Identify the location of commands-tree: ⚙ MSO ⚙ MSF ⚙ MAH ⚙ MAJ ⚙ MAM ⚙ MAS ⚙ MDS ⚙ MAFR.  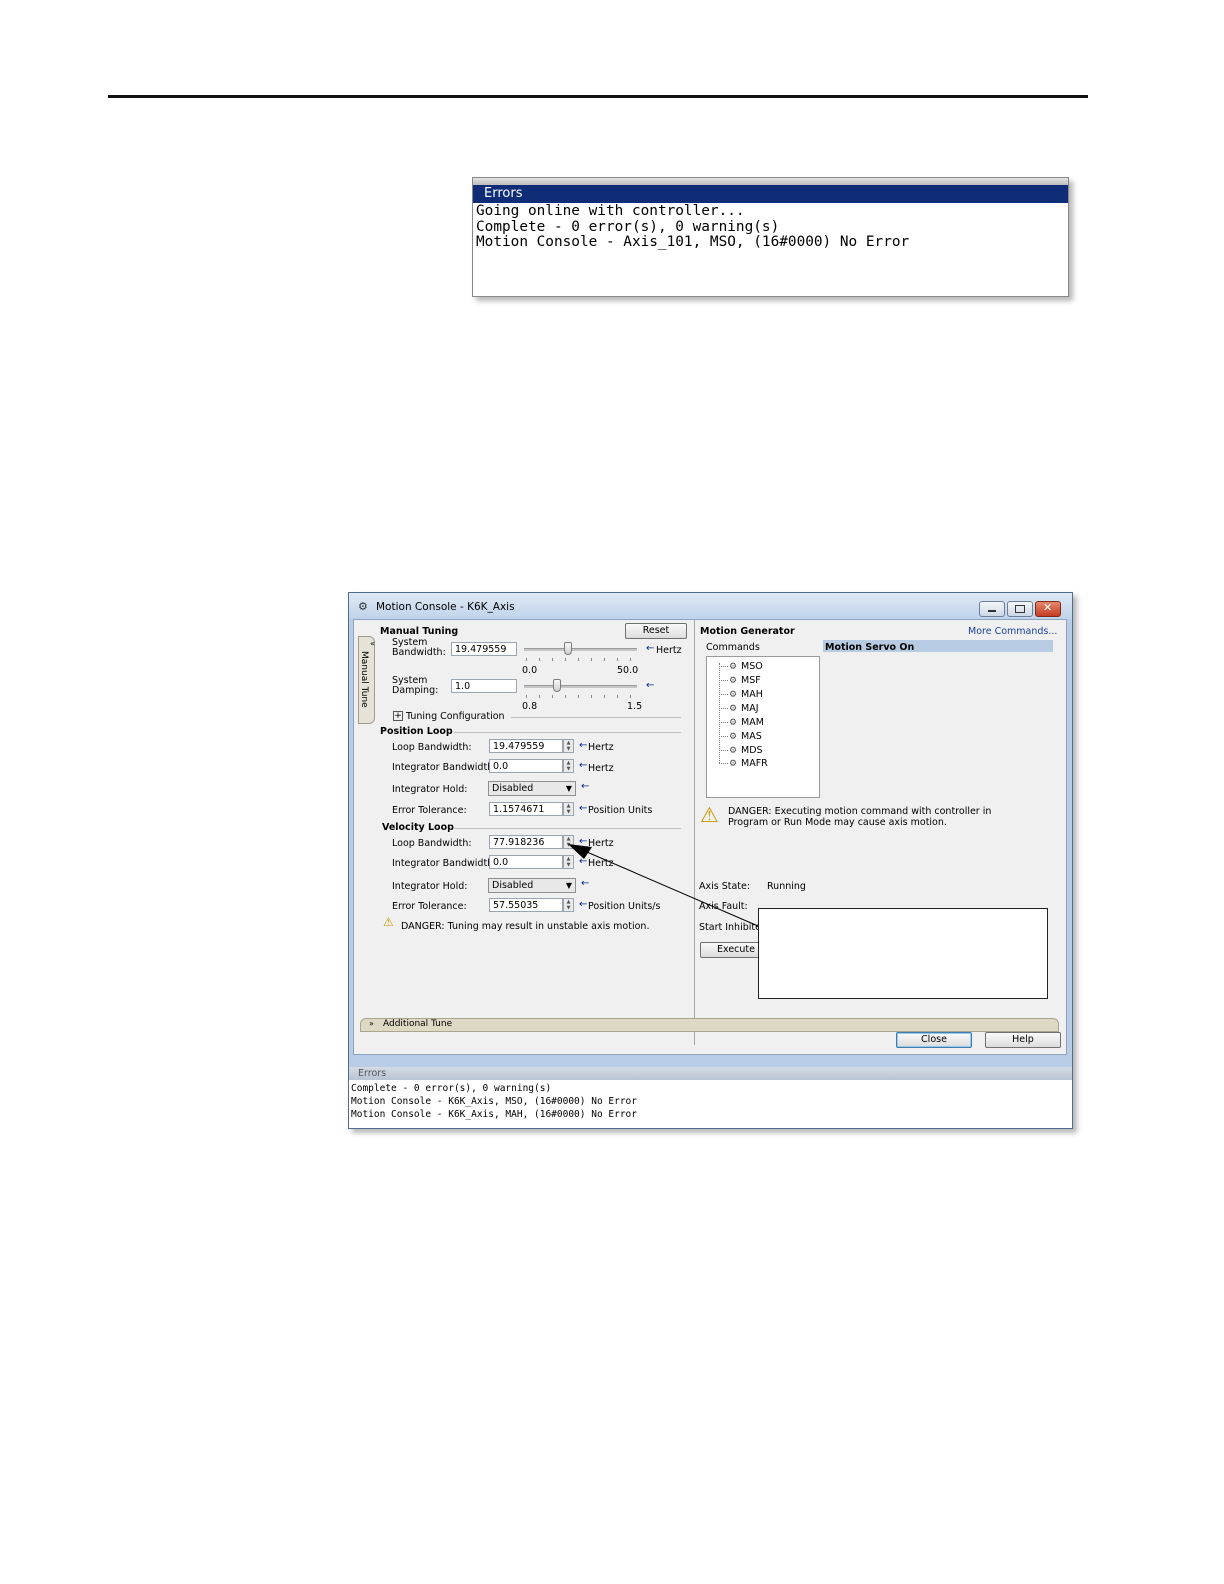
(763, 727).